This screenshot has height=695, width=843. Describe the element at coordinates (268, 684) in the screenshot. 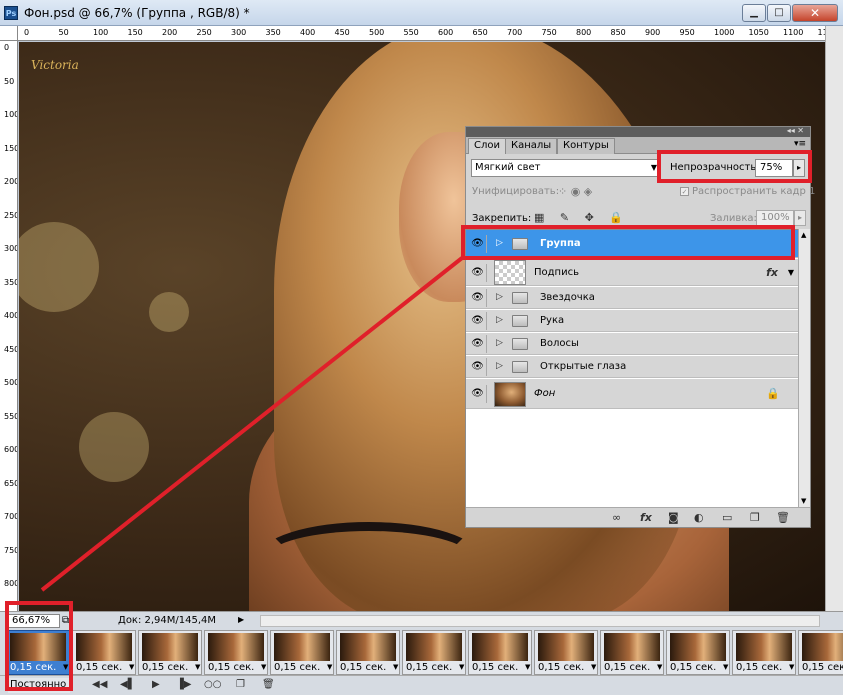

I see `delete-frame-button: 🗑` at that location.